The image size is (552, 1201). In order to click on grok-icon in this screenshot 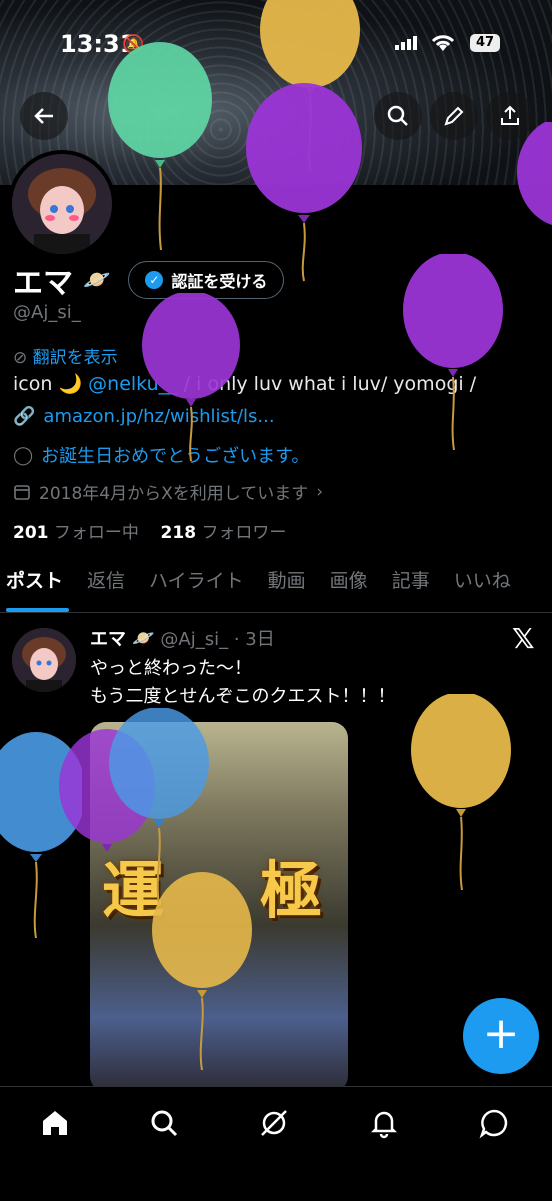, I will do `click(274, 1123)`.